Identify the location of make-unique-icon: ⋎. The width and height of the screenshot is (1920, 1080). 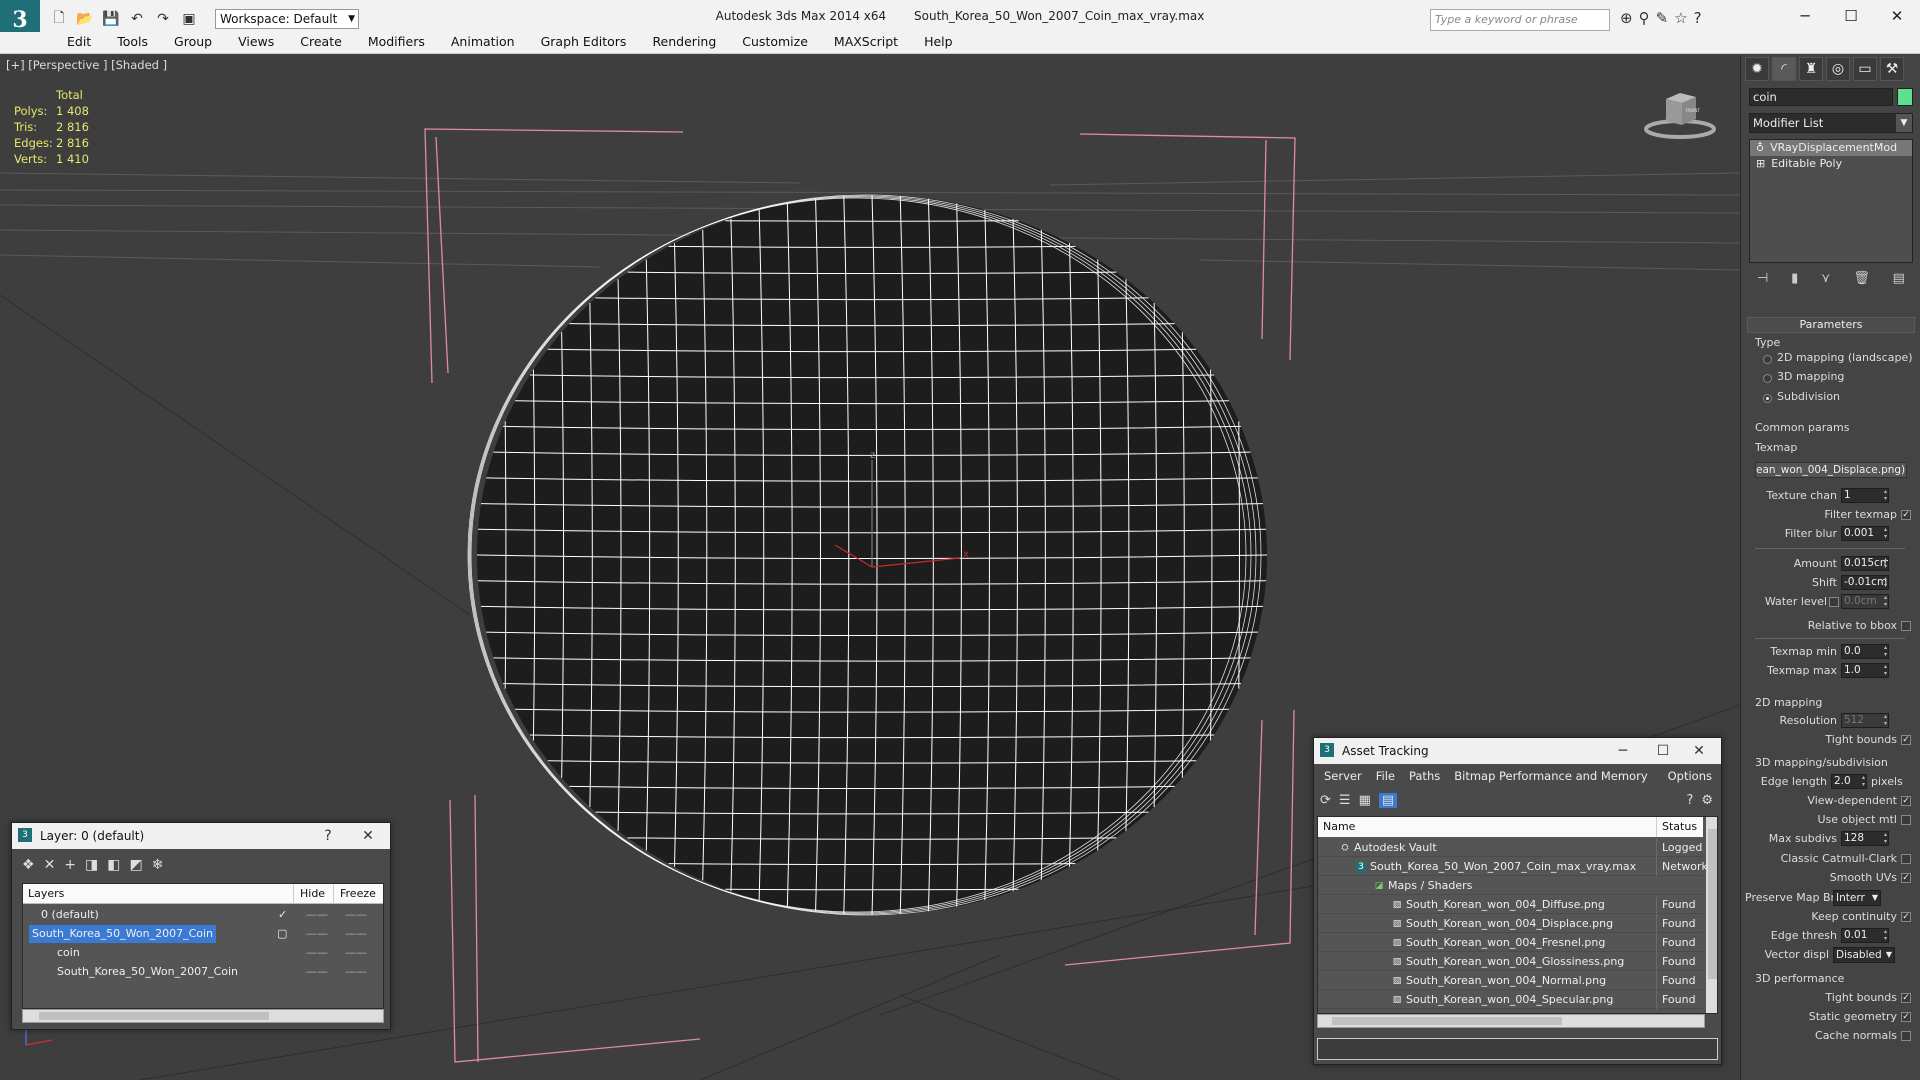
(1826, 278).